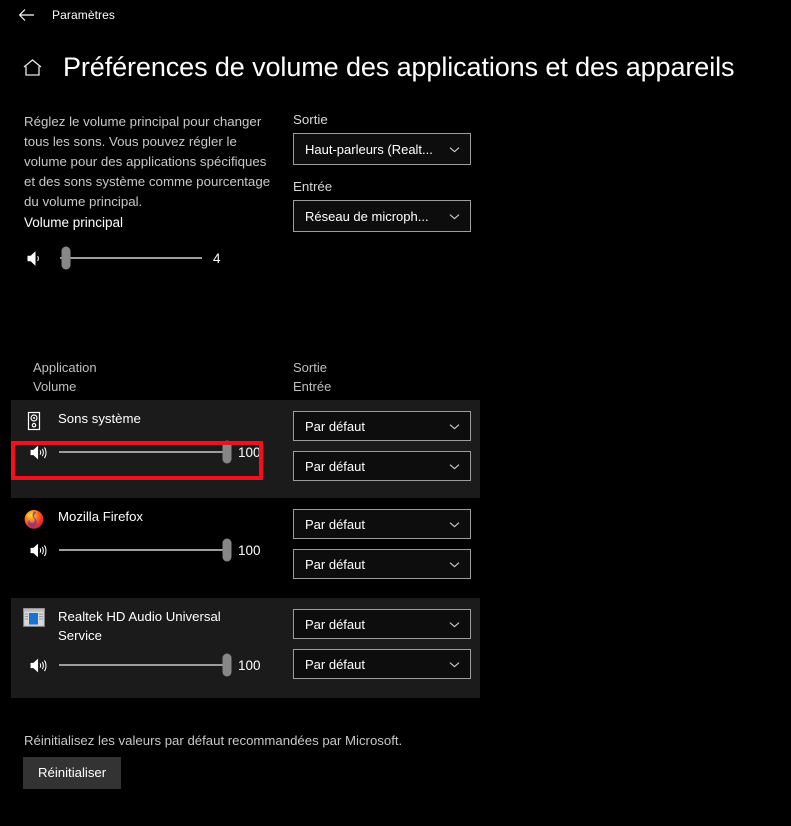  What do you see at coordinates (217, 258) in the screenshot?
I see `master-volume-value: 4` at bounding box center [217, 258].